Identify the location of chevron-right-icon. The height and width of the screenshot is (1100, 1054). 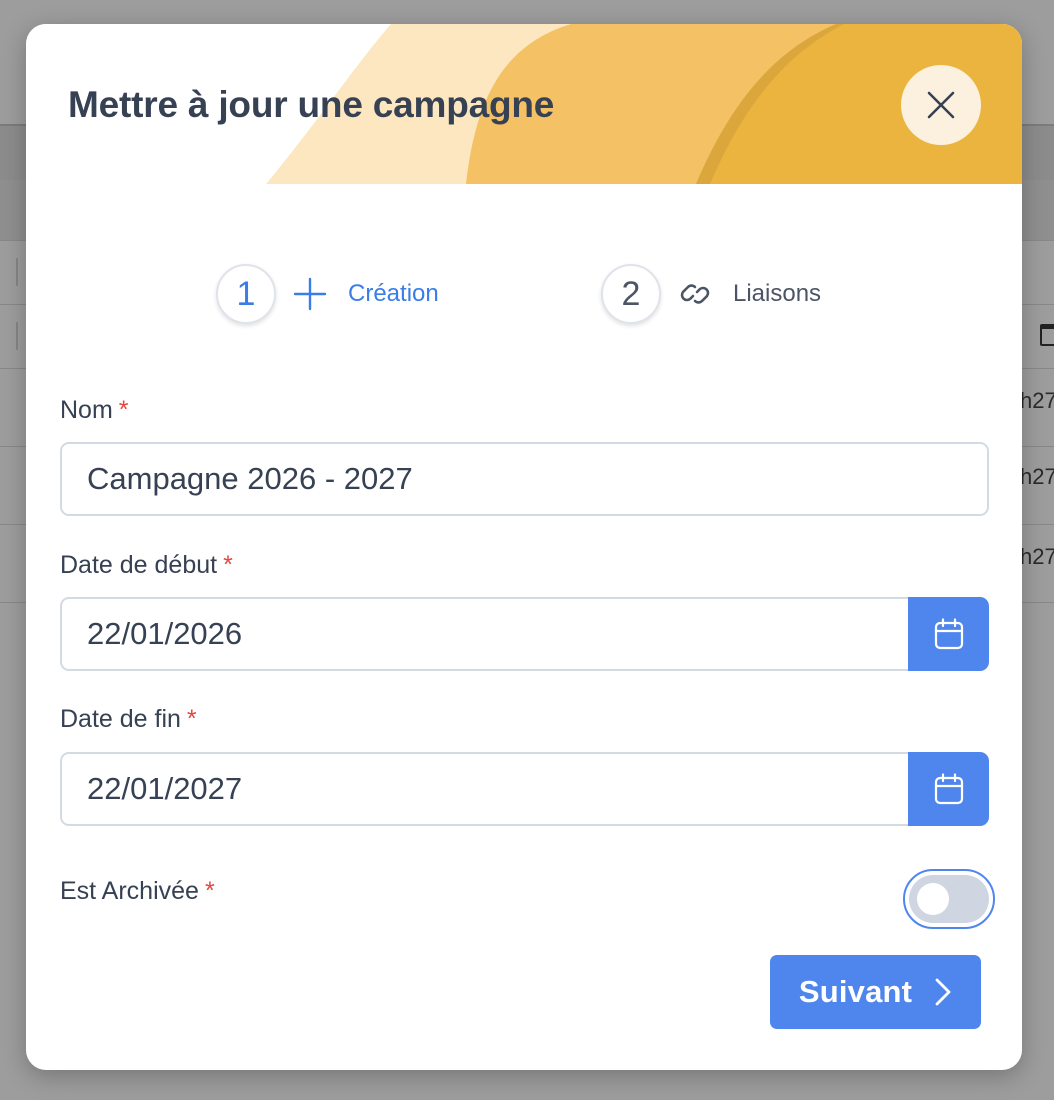
(943, 992).